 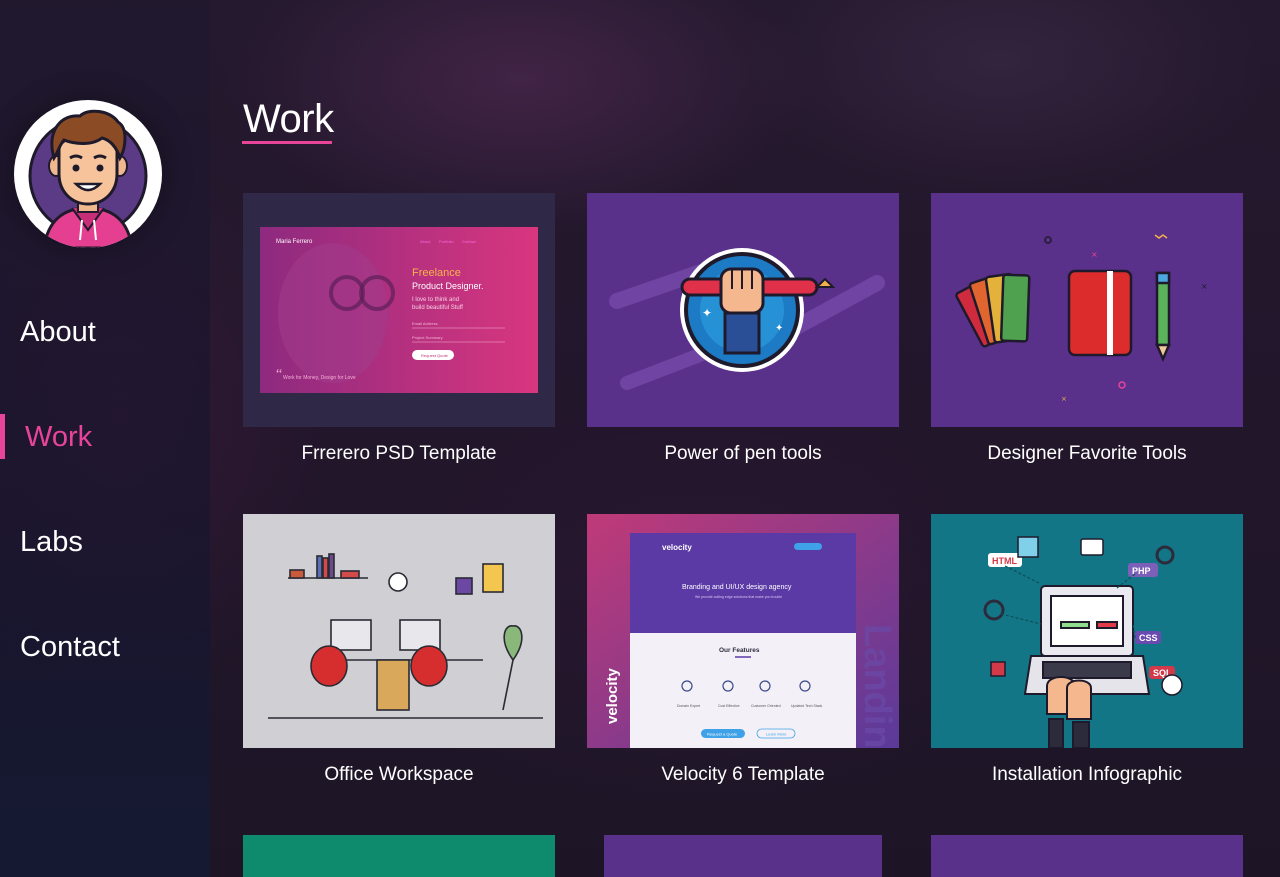 I want to click on svg-text: CSS, so click(x=1148, y=638).